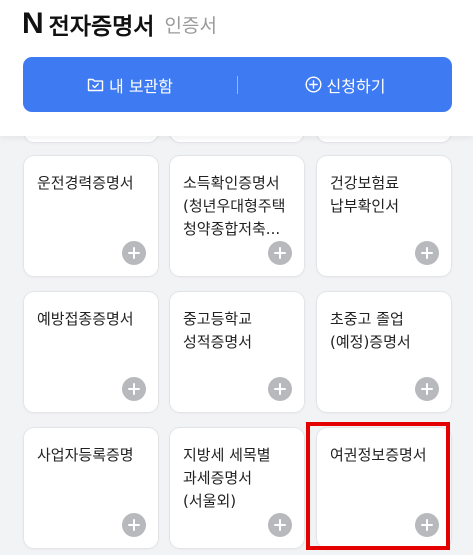 The width and height of the screenshot is (473, 555). Describe the element at coordinates (85, 319) in the screenshot. I see `card-title: 예방접종증명서` at that location.